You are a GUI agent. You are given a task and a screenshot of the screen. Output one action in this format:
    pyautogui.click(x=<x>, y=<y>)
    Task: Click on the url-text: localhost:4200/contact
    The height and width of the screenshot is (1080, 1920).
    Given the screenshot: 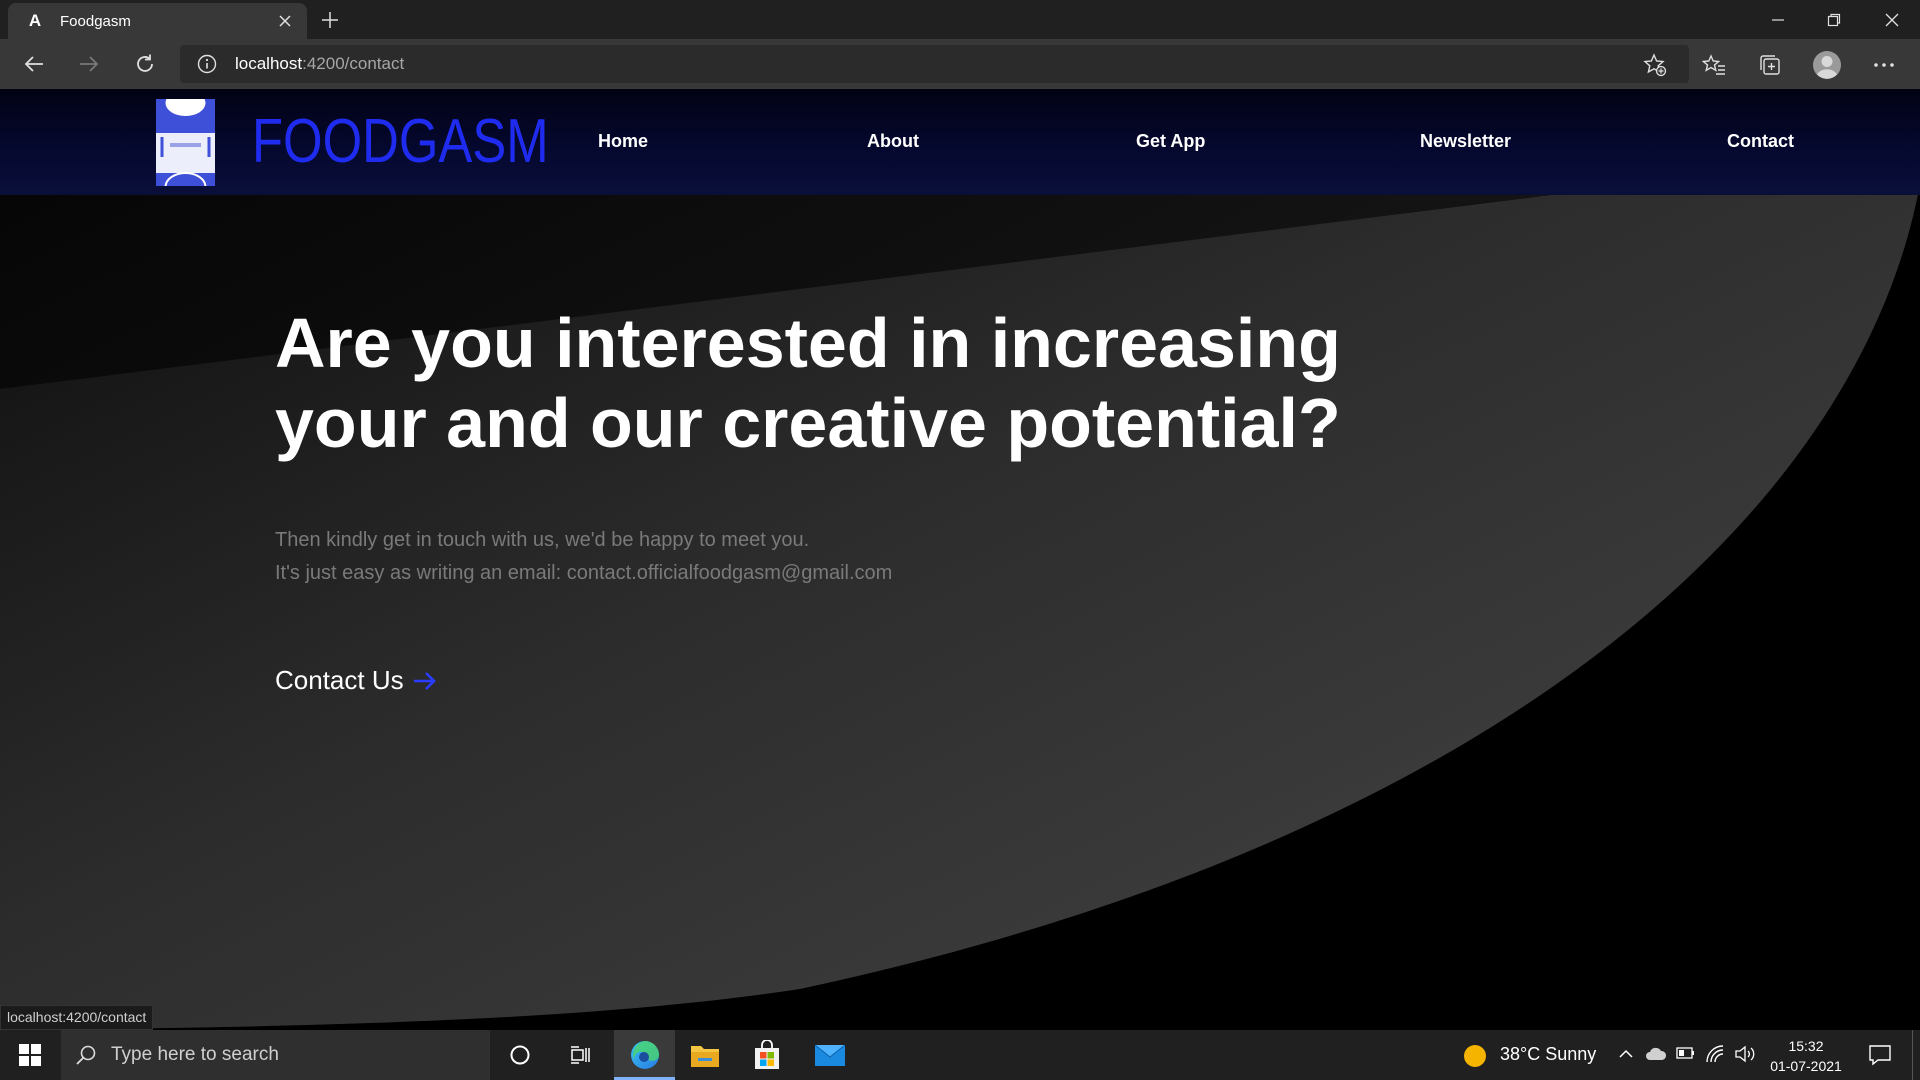 What is the action you would take?
    pyautogui.click(x=319, y=64)
    